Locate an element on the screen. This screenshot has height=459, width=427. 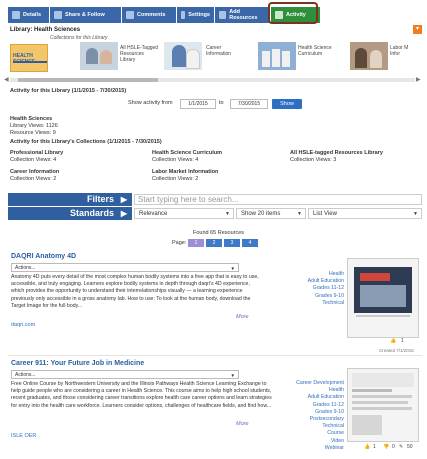
tag: Postsecondary is located at coordinates (303, 419).